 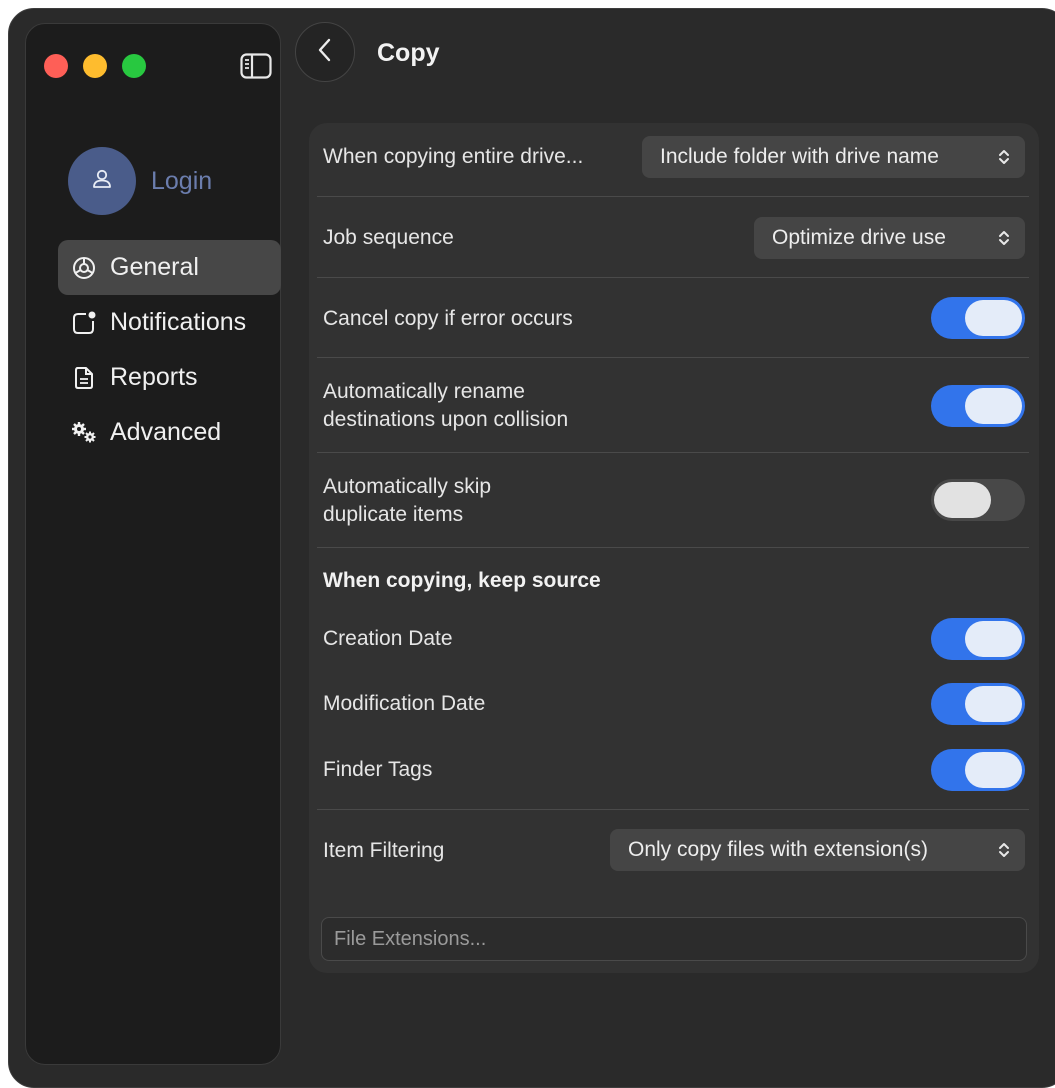 I want to click on sidebar-item-label: Notifications, so click(x=178, y=322).